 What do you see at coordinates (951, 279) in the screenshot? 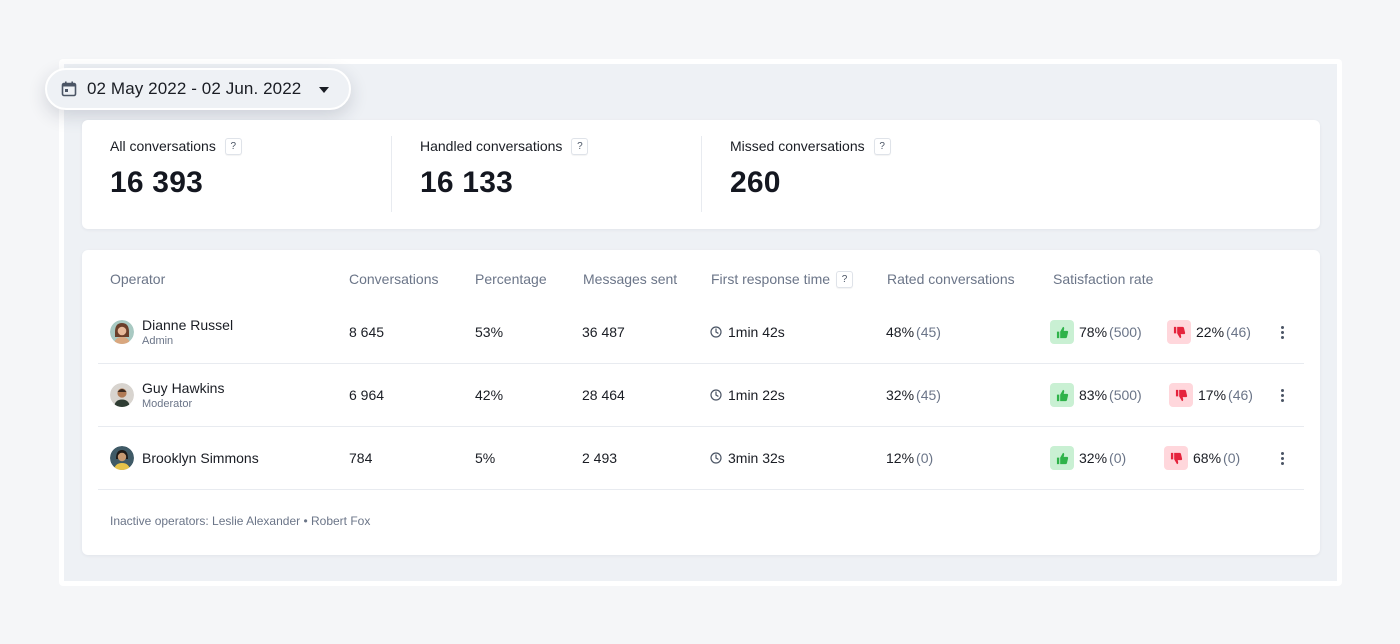
I see `column-header-rated-conversations: Rated conversations` at bounding box center [951, 279].